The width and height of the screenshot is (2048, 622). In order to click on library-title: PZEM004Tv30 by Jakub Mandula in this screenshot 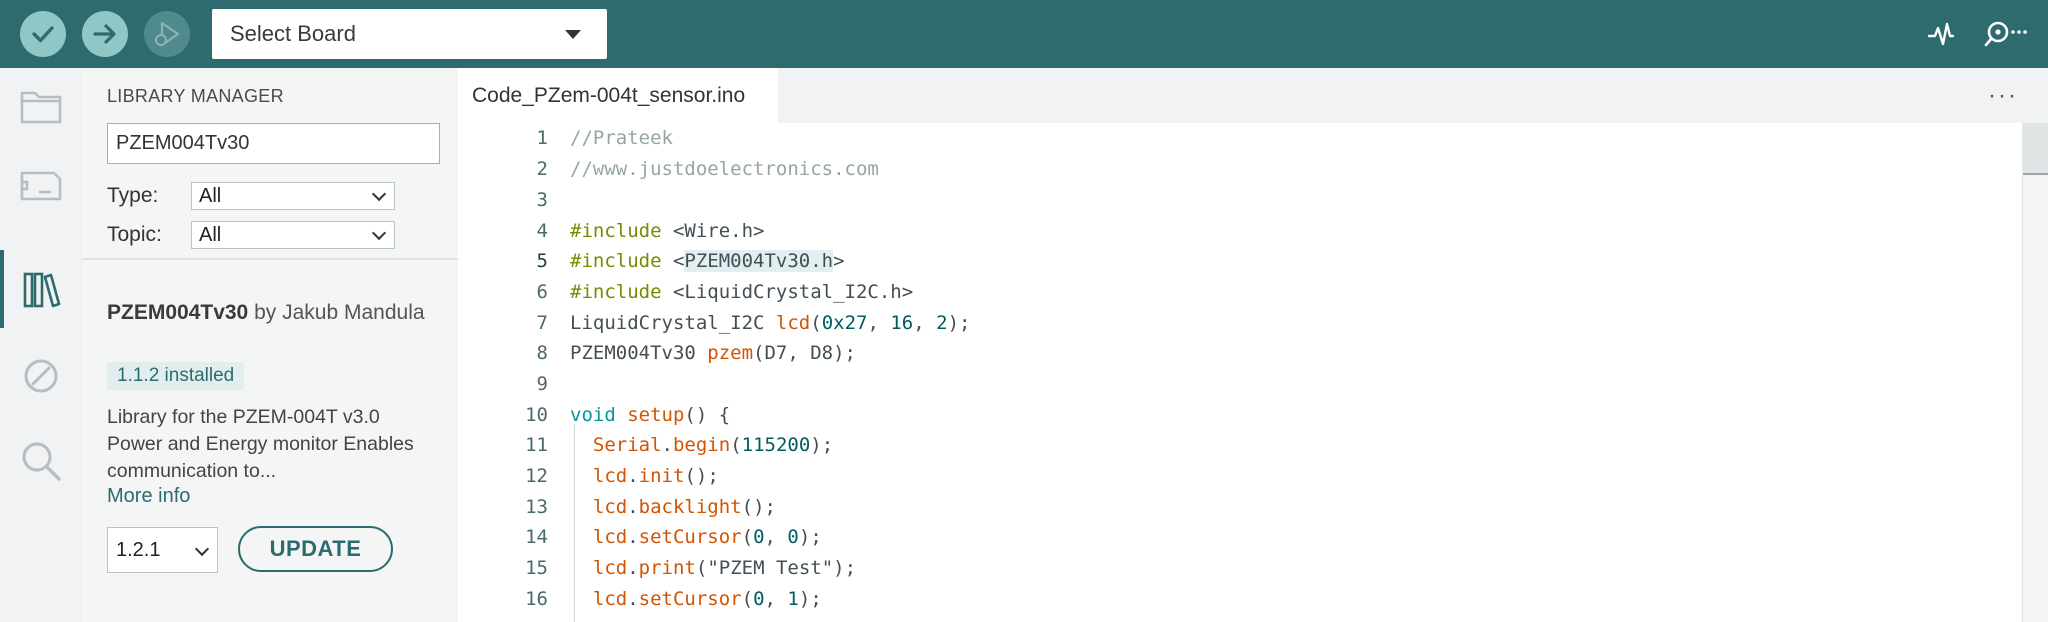, I will do `click(272, 313)`.